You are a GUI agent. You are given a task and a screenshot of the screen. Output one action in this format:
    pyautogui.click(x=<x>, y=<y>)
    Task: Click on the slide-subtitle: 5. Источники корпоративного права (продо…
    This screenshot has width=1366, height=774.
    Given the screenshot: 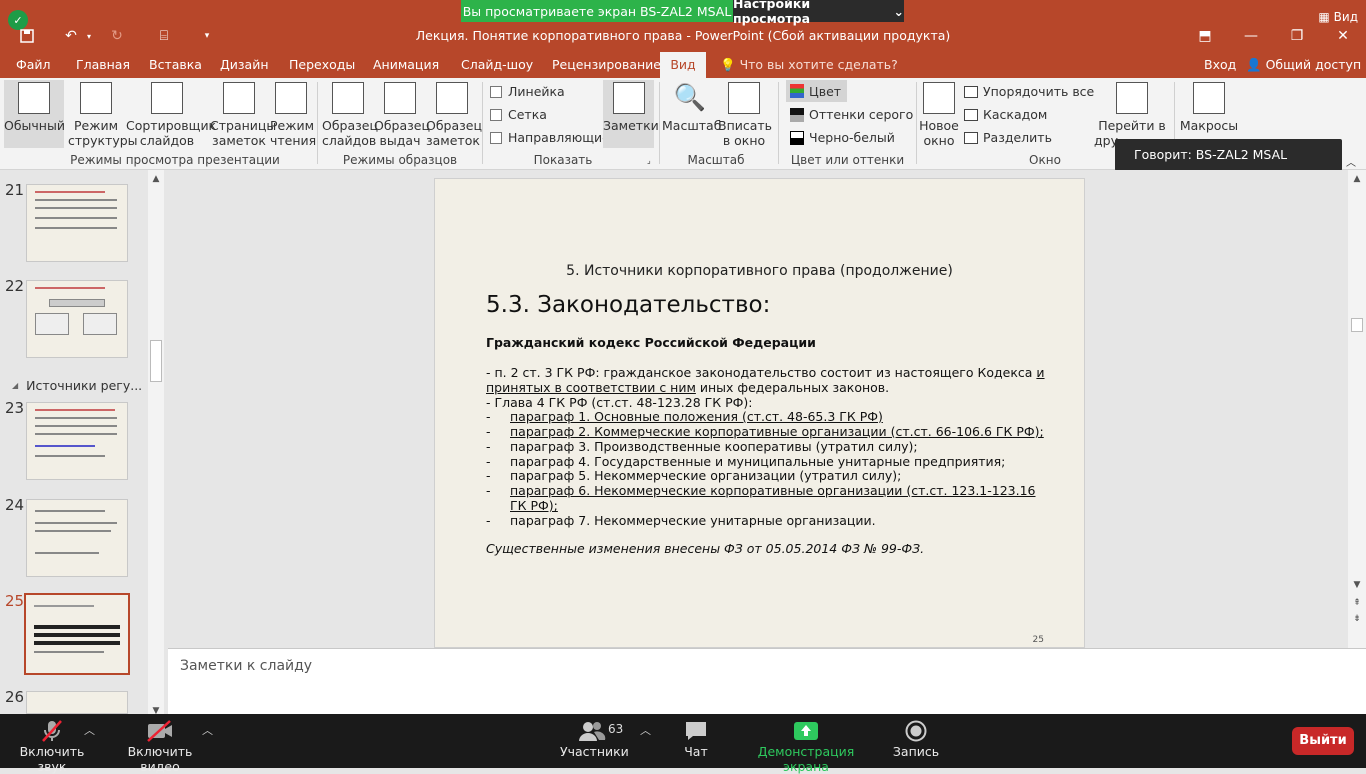 What is the action you would take?
    pyautogui.click(x=759, y=271)
    